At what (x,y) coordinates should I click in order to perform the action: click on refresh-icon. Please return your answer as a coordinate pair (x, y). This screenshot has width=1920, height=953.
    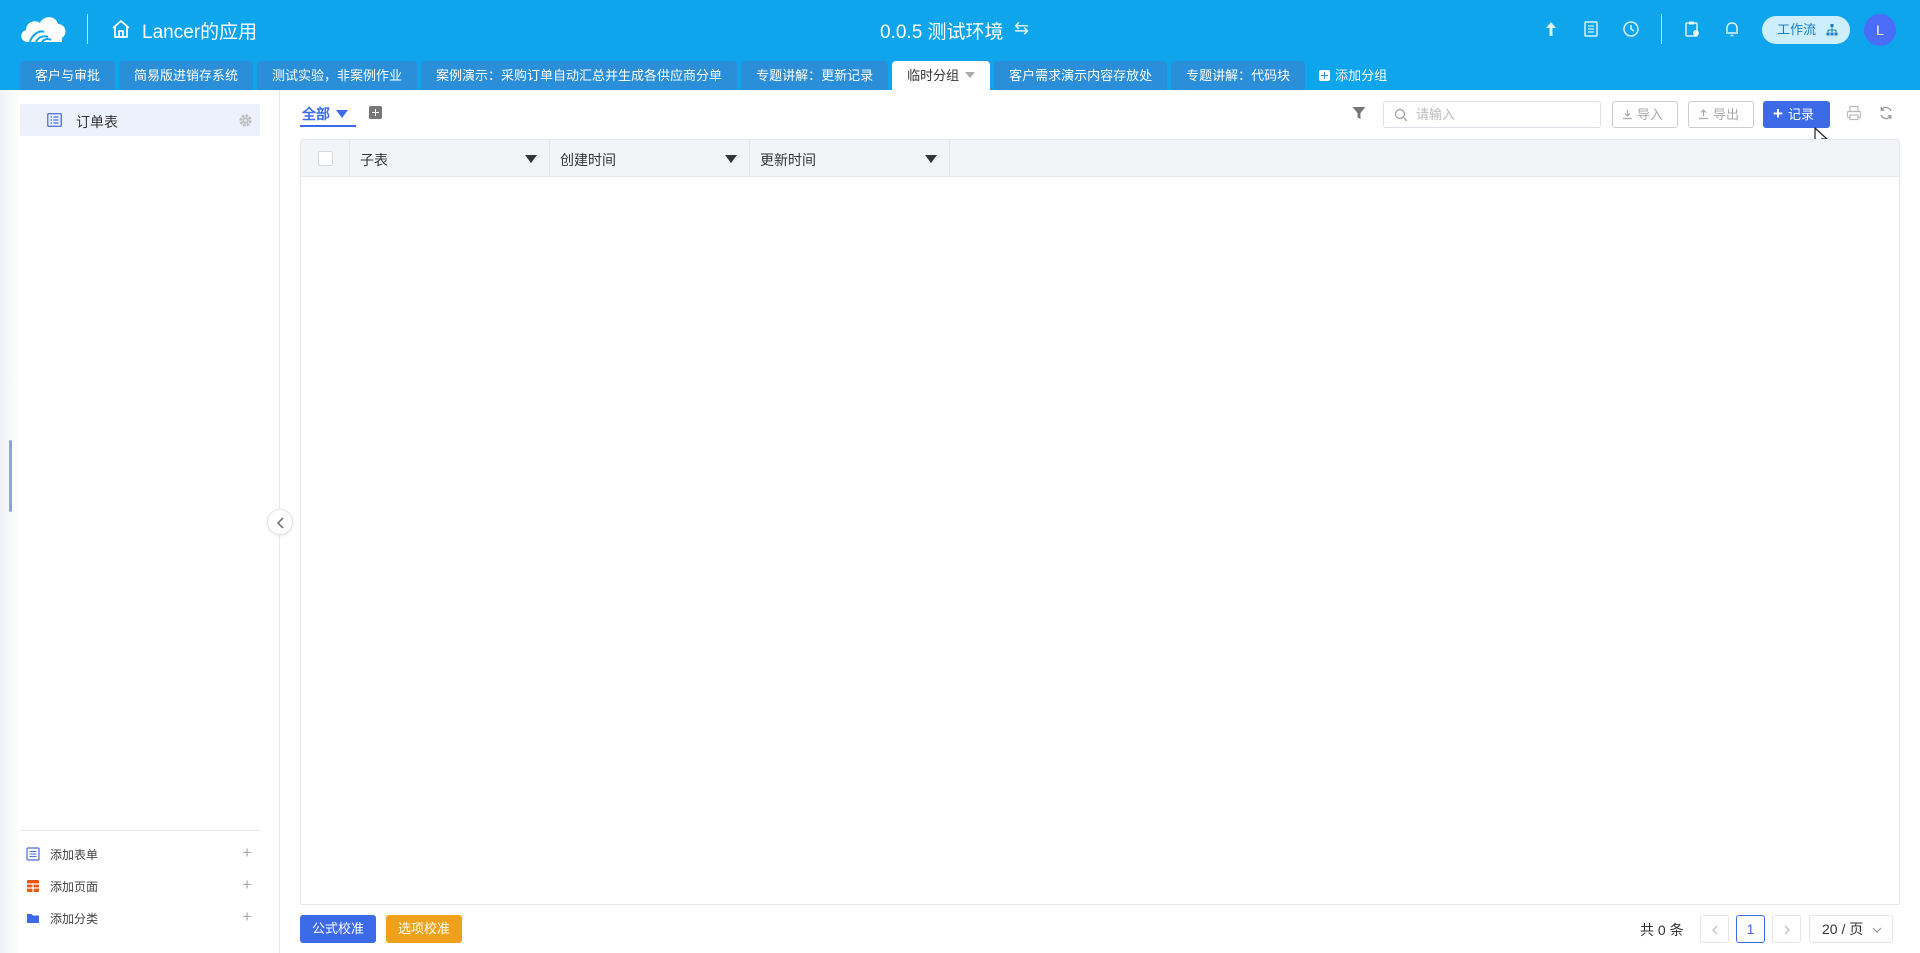
    Looking at the image, I should click on (1886, 113).